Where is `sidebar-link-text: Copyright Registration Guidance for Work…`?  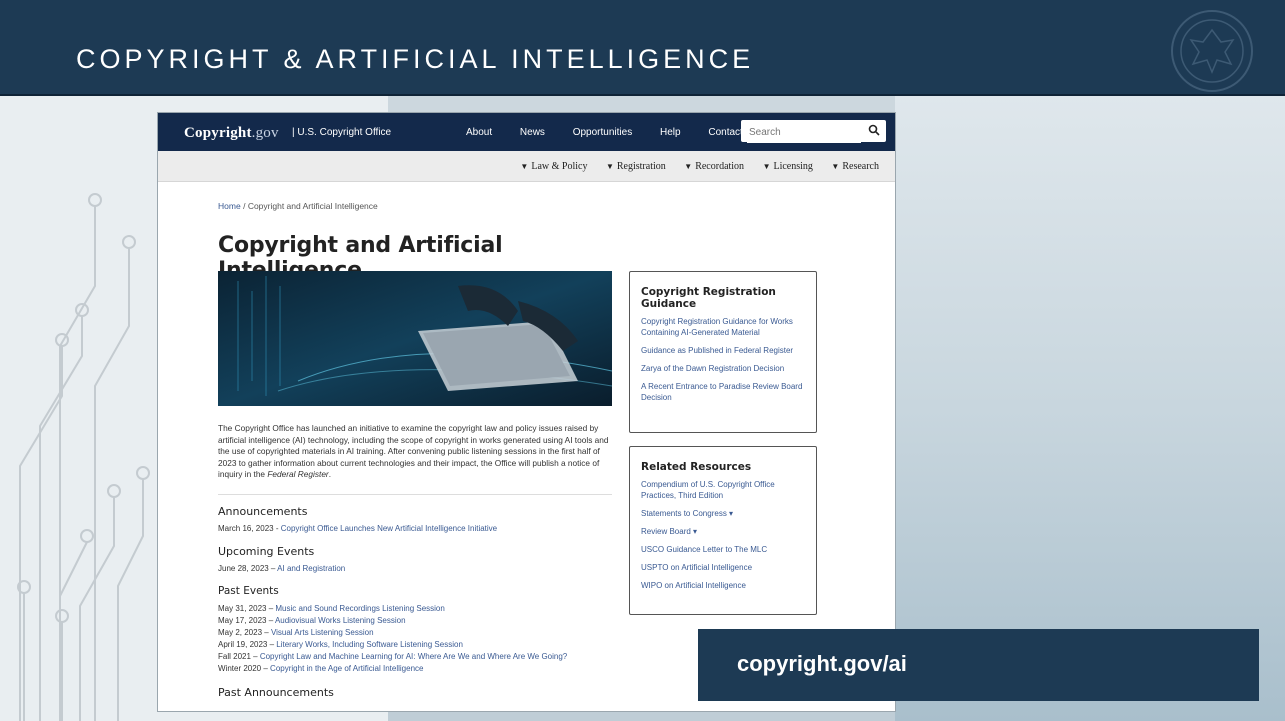
sidebar-link-text: Copyright Registration Guidance for Work… is located at coordinates (717, 327).